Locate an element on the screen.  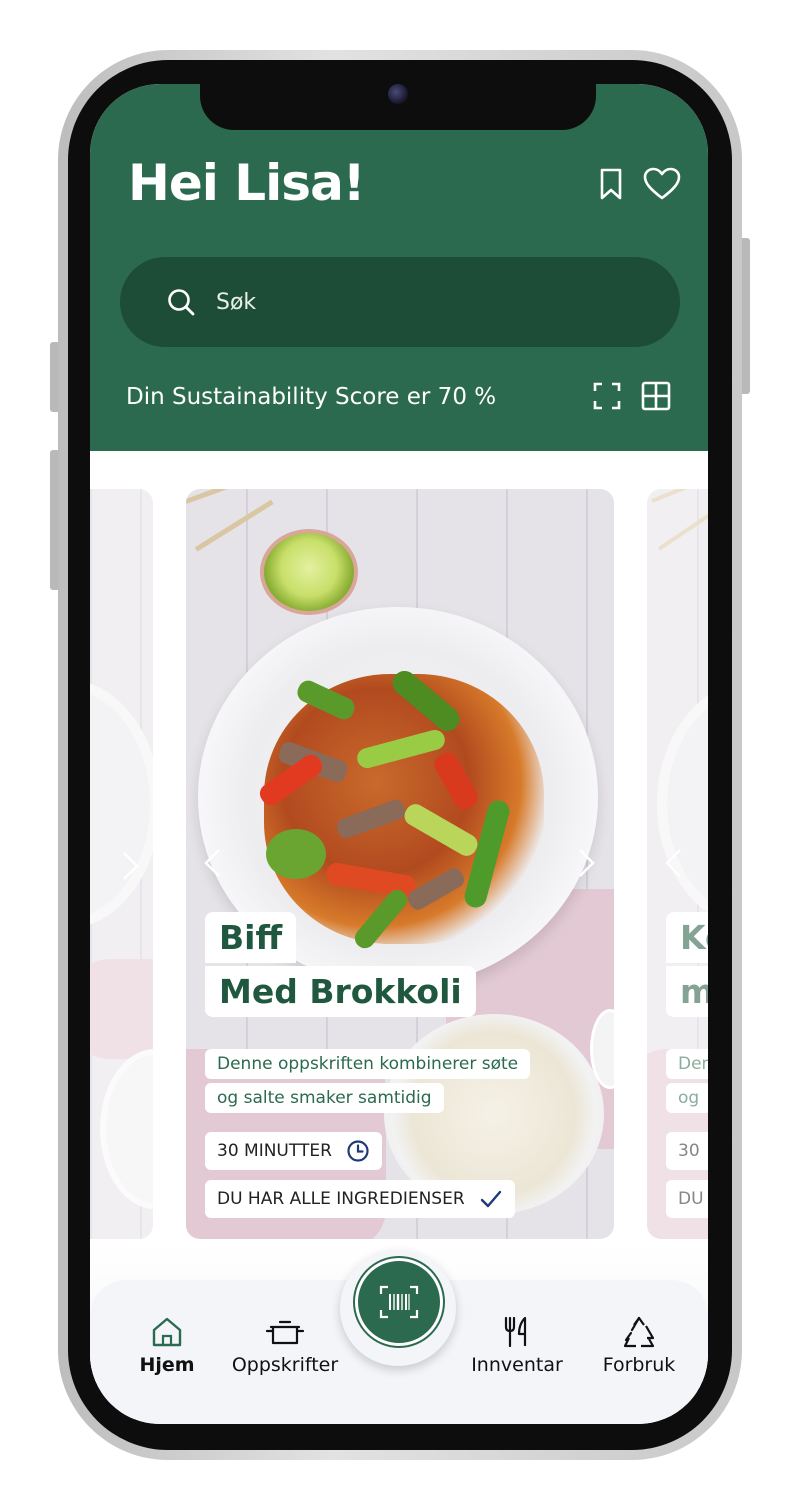
nav-item-label: Forbruk is located at coordinates (639, 1365).